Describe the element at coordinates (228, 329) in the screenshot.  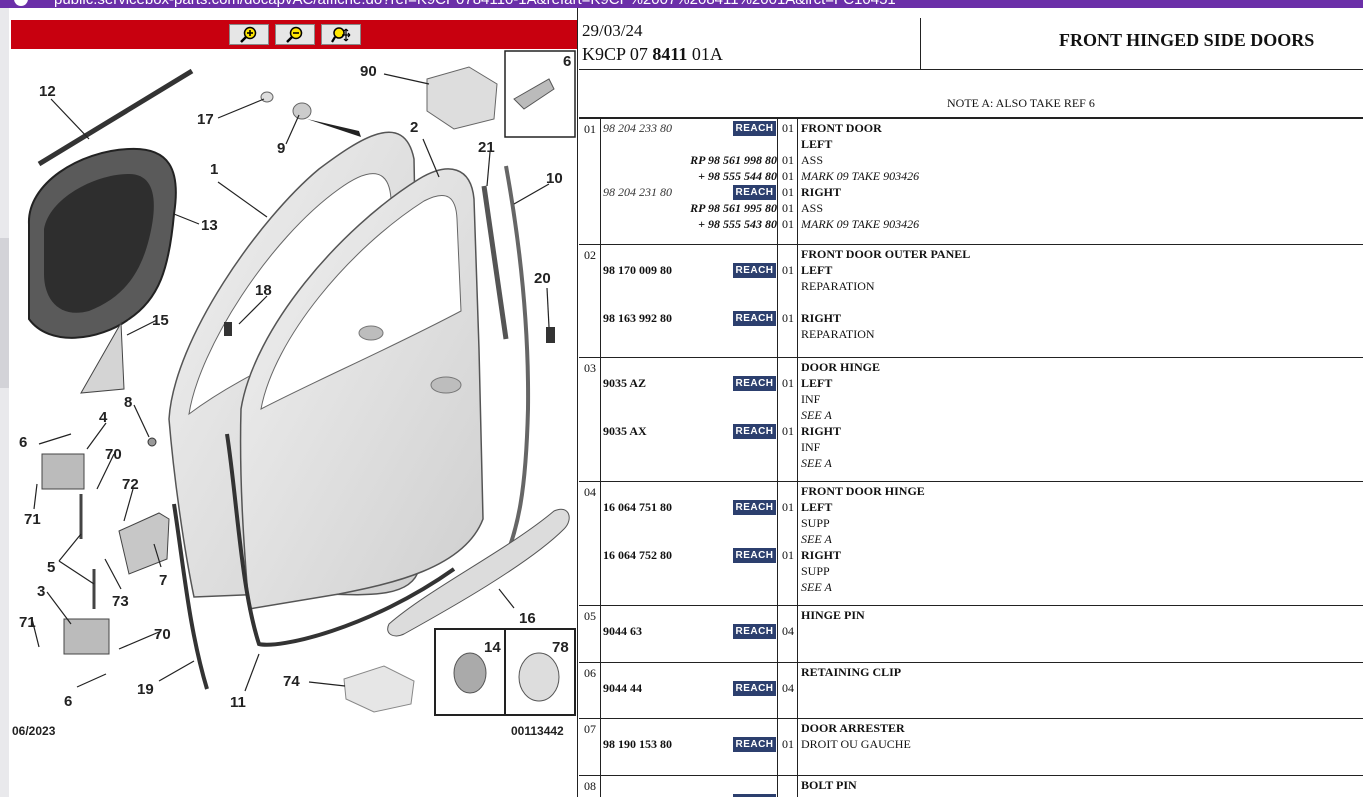
I see `part-18-clip` at that location.